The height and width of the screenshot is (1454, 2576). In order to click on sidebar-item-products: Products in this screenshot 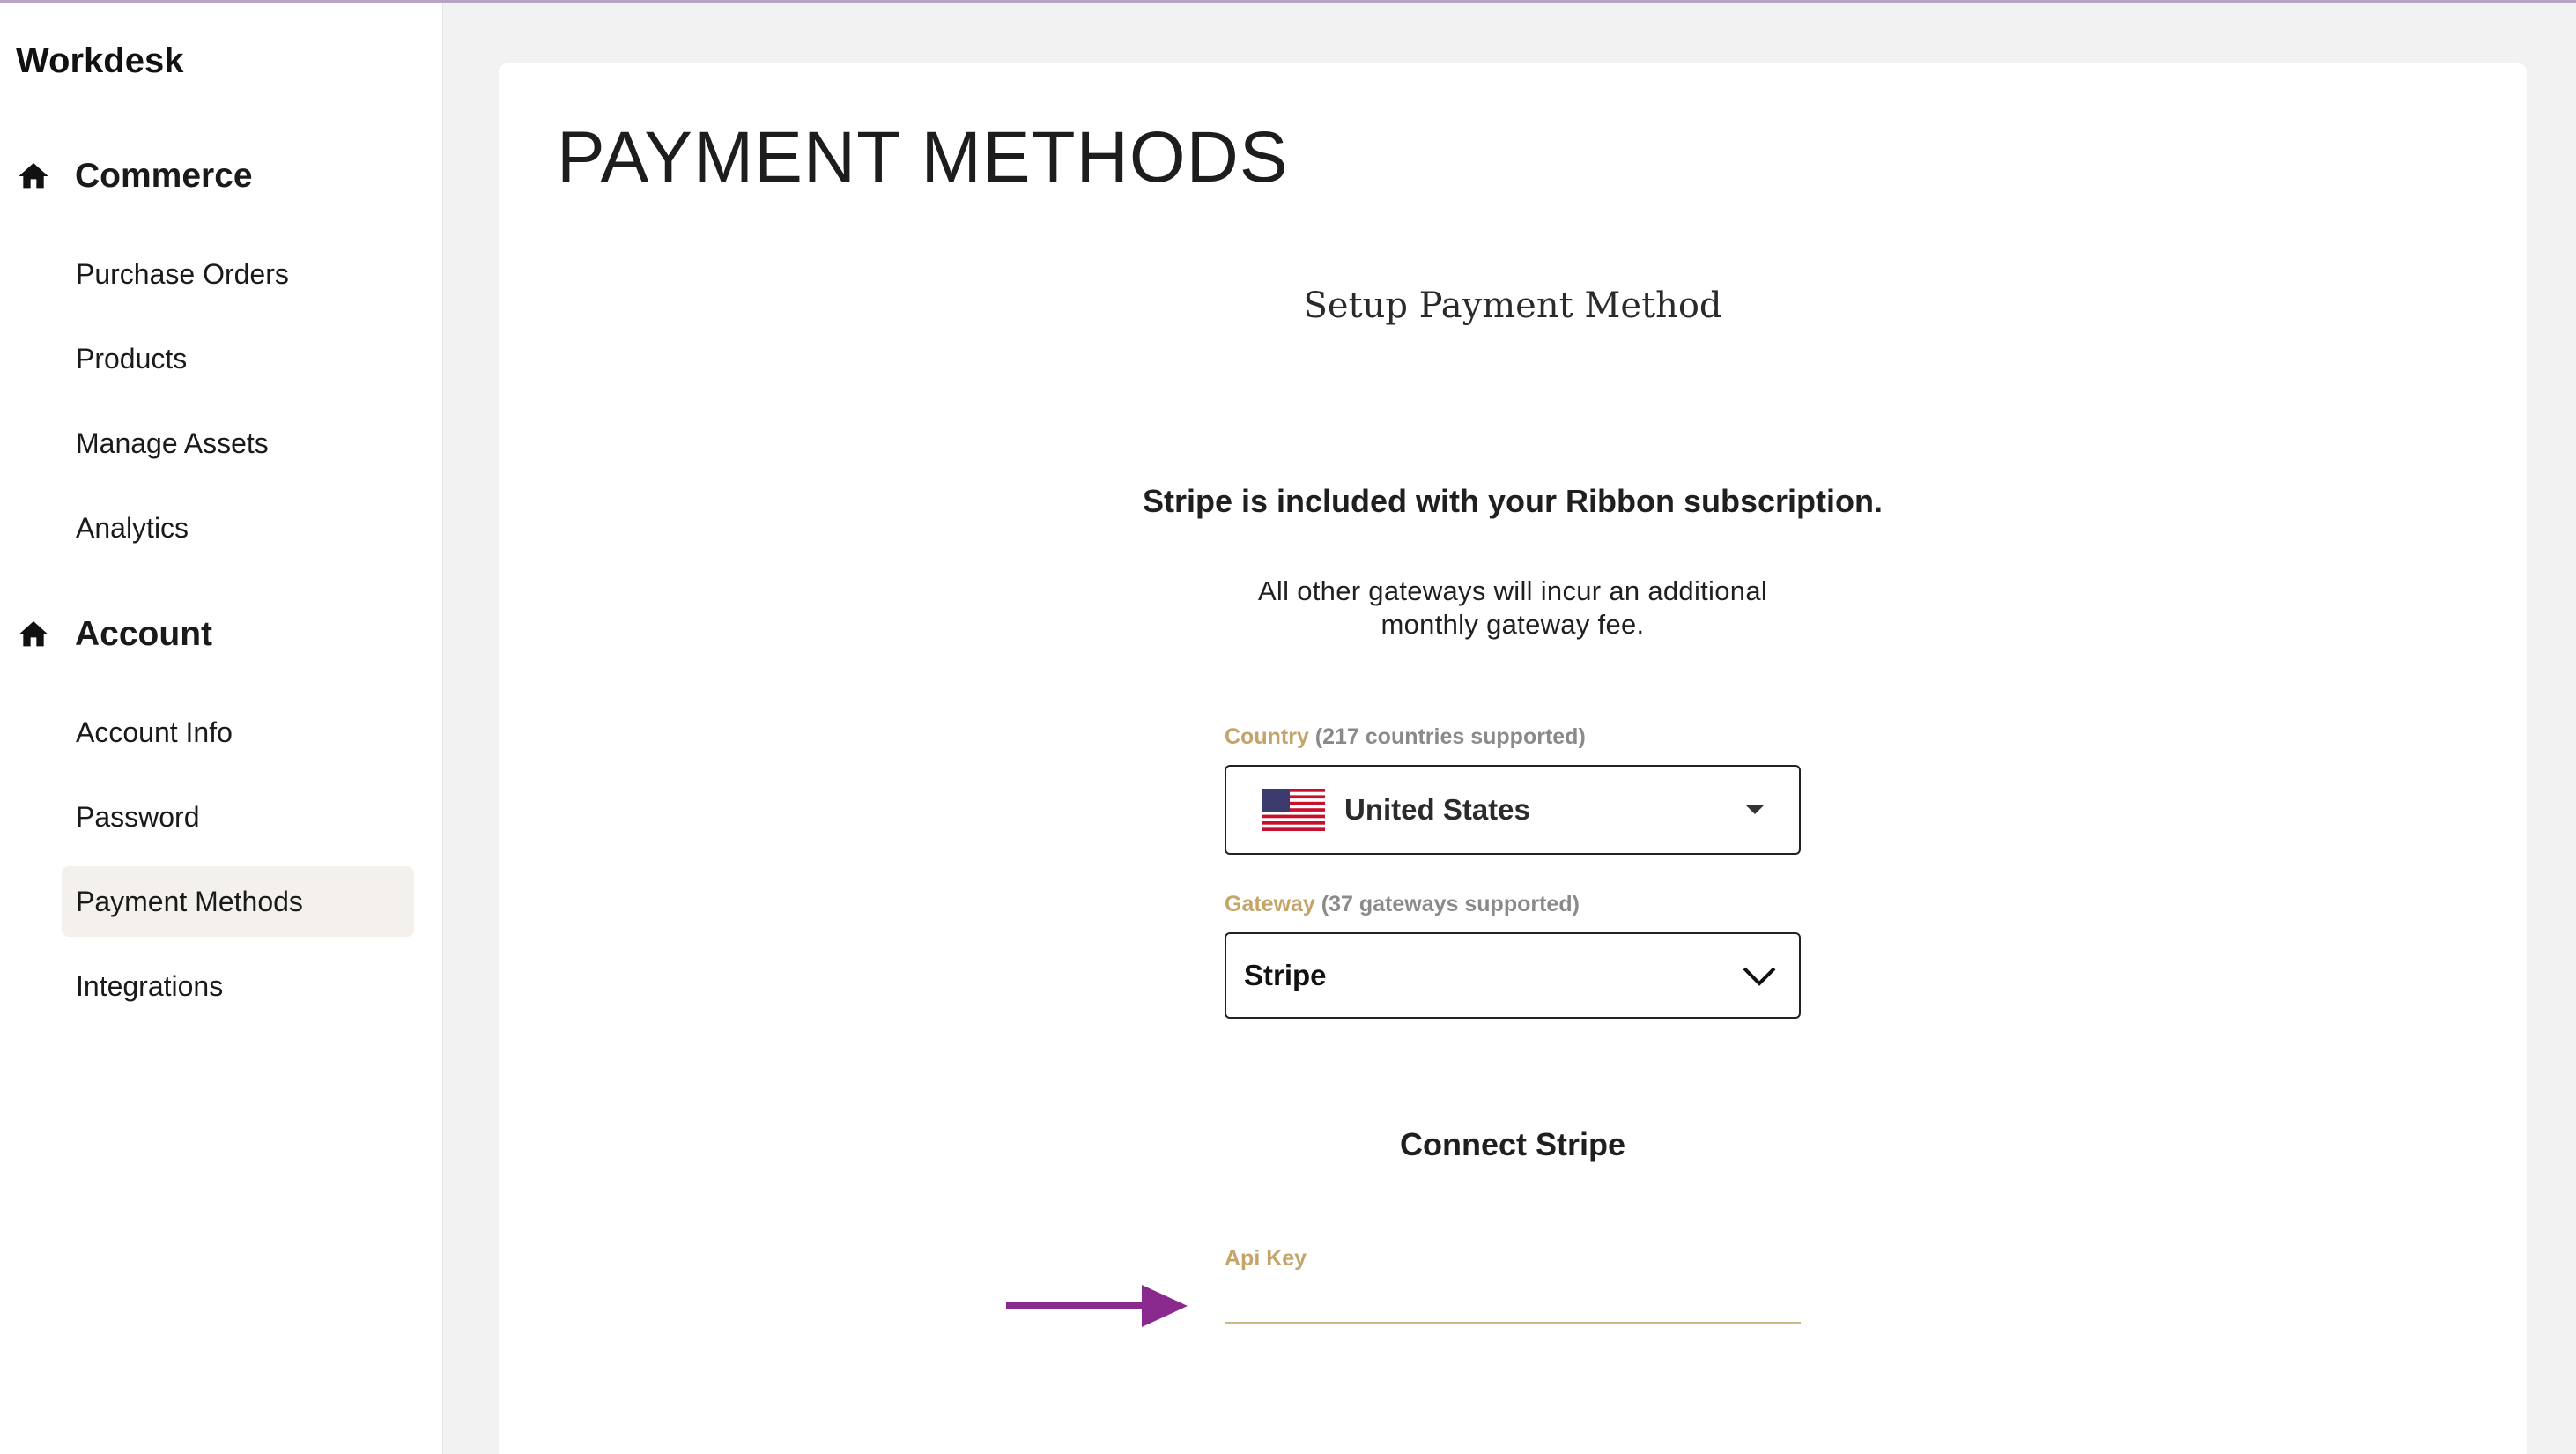, I will do `click(238, 359)`.